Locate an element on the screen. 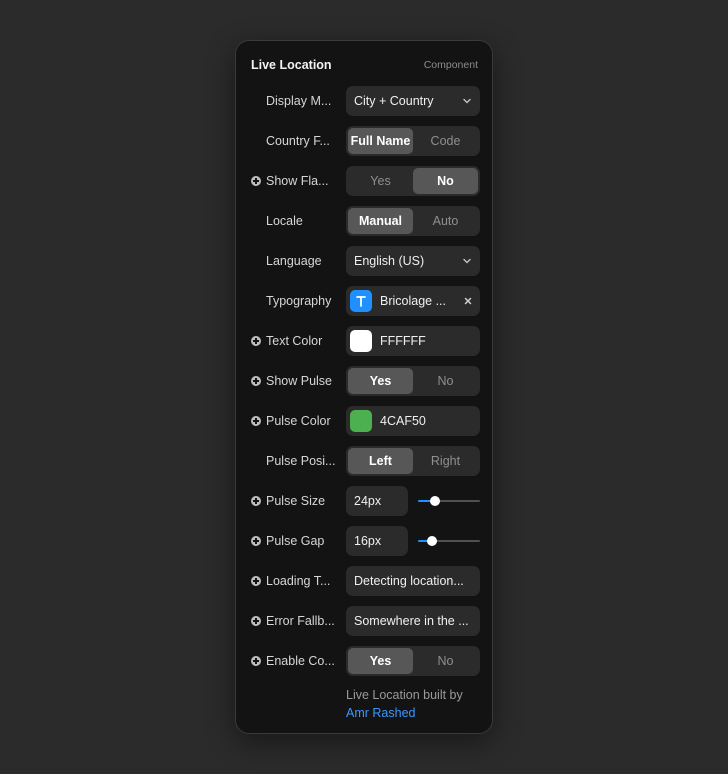  row-pulse-size: Pulse Size 24px is located at coordinates (365, 501).